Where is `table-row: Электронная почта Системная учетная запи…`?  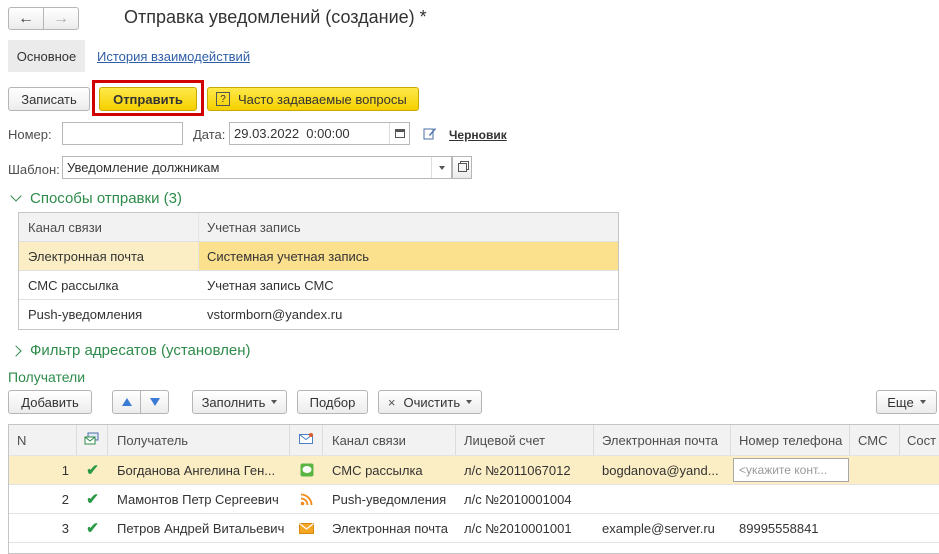
table-row: Электронная почта Системная учетная запи… is located at coordinates (318, 256).